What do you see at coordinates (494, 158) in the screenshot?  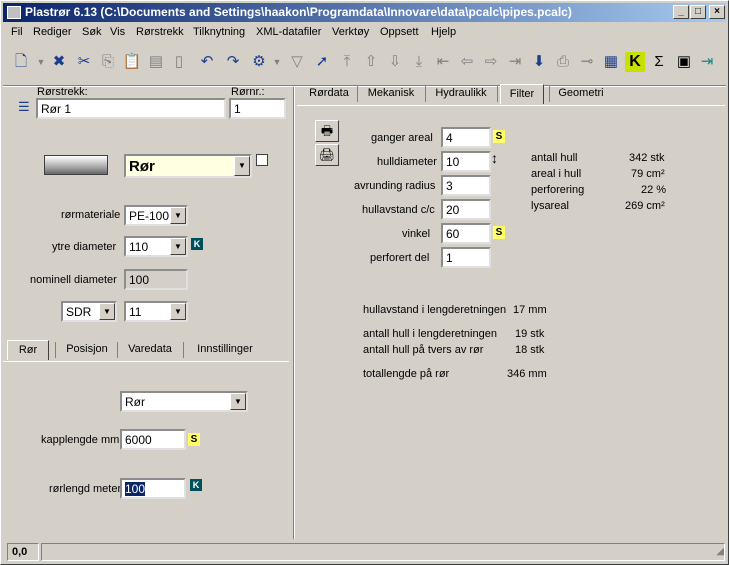 I see `resize-vertical-icon: ↕` at bounding box center [494, 158].